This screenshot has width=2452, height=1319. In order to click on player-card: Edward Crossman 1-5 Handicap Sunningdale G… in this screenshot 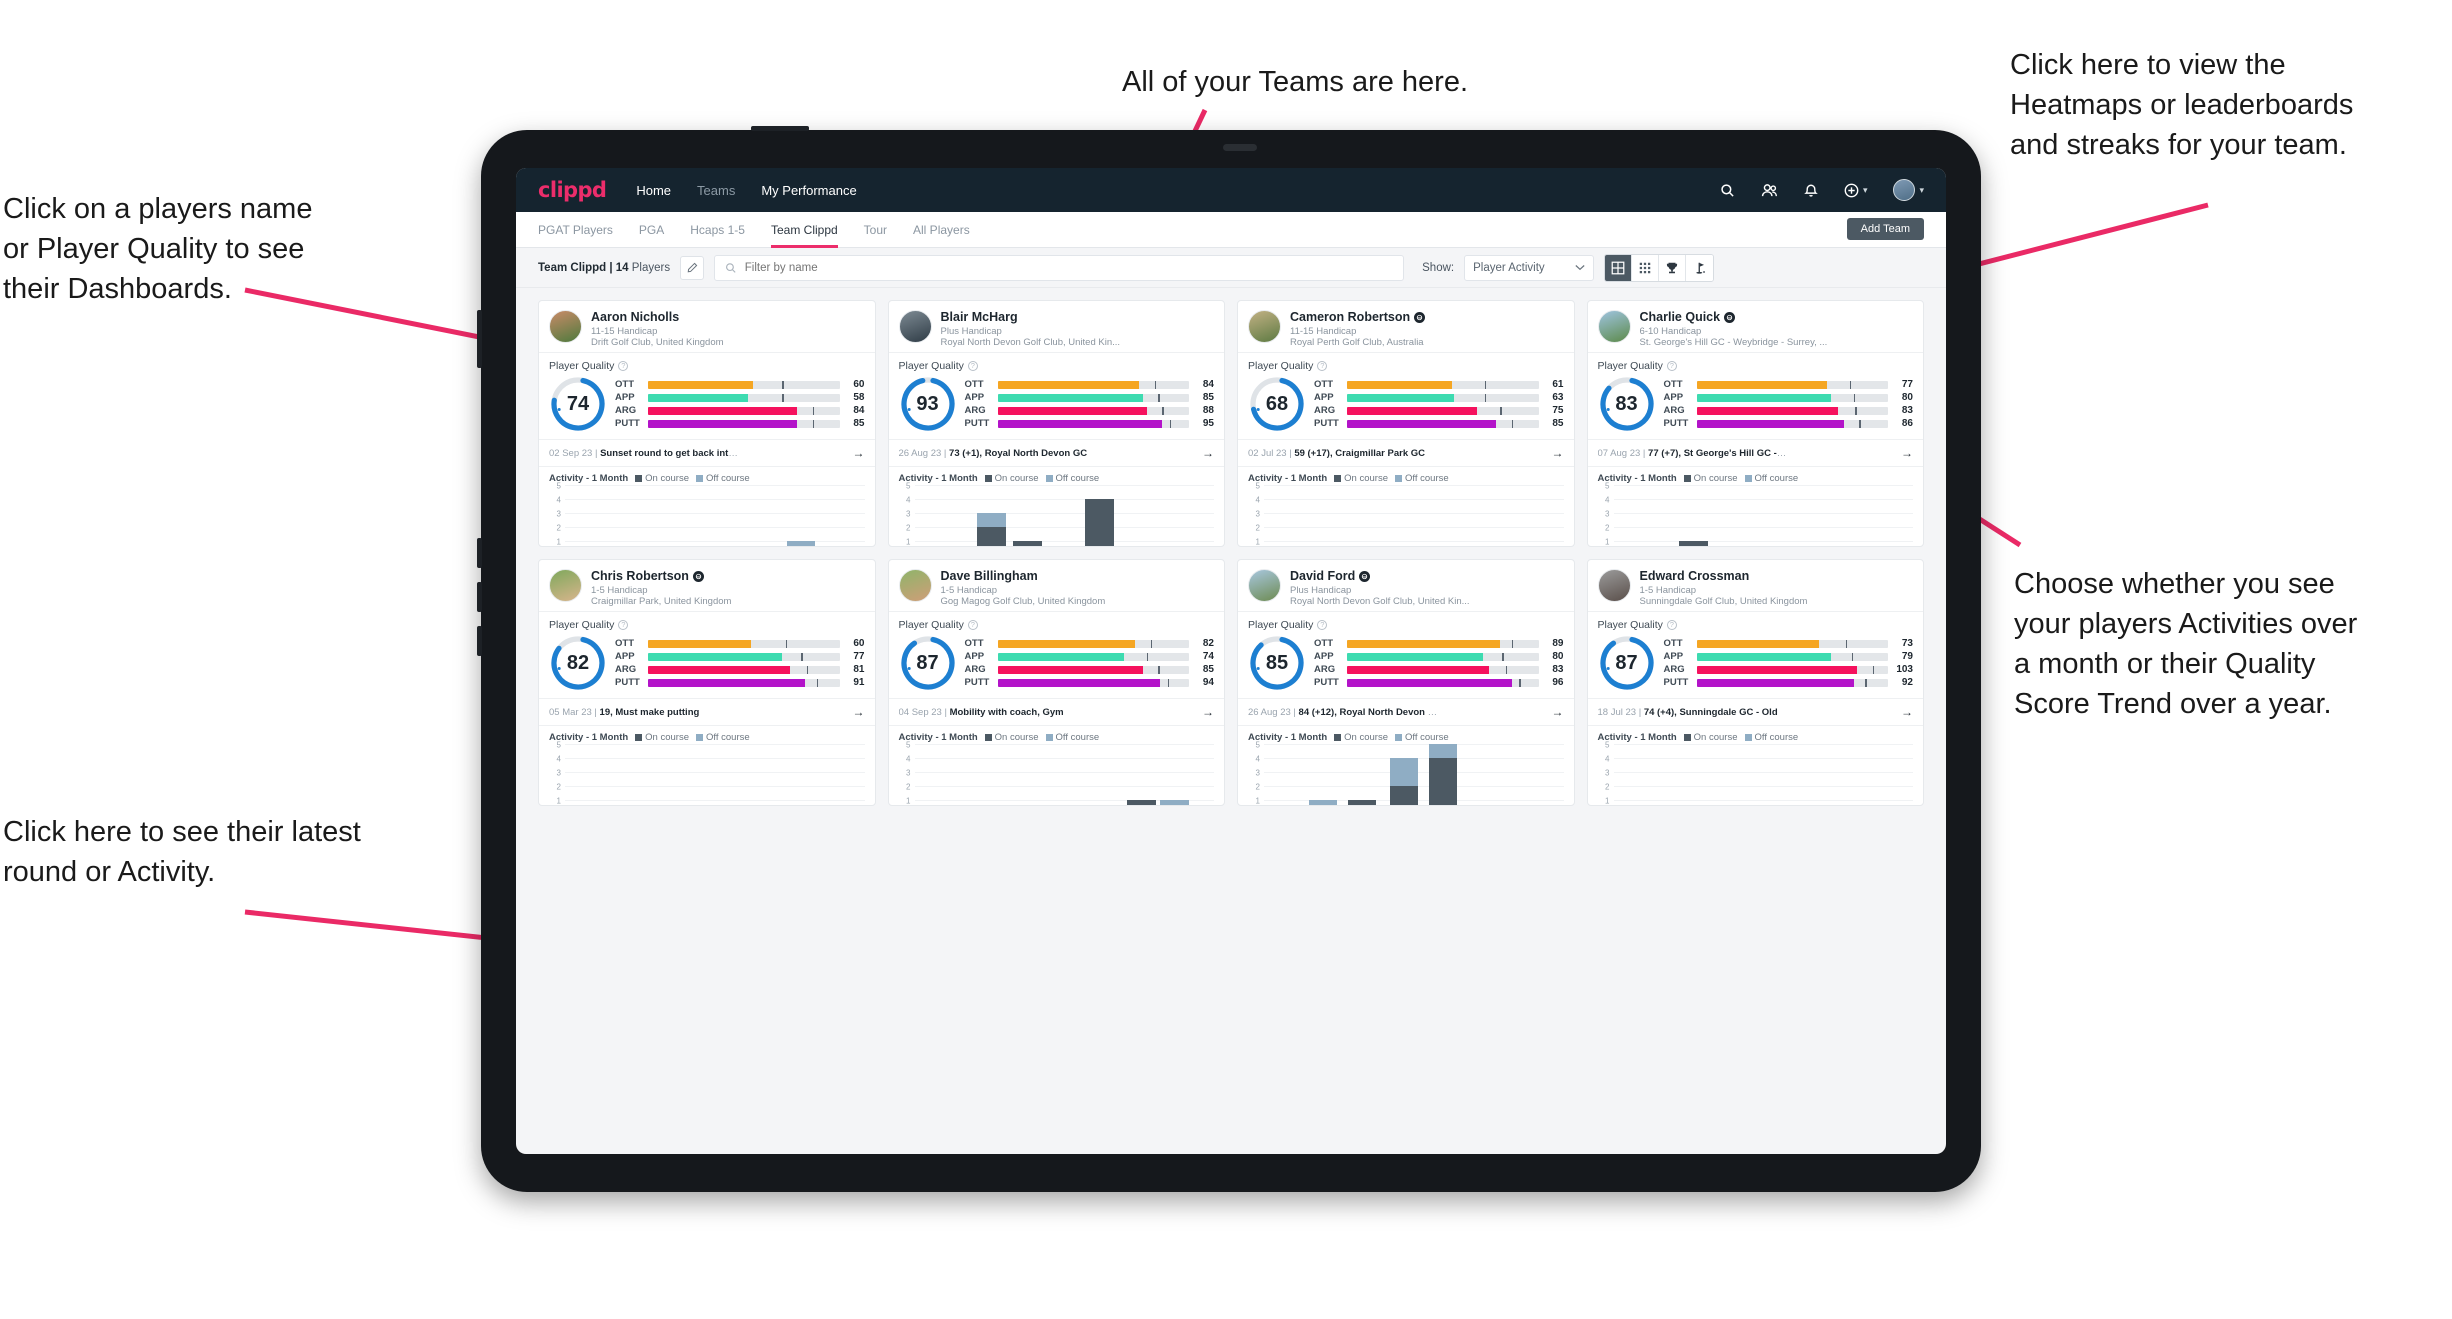, I will do `click(1755, 682)`.